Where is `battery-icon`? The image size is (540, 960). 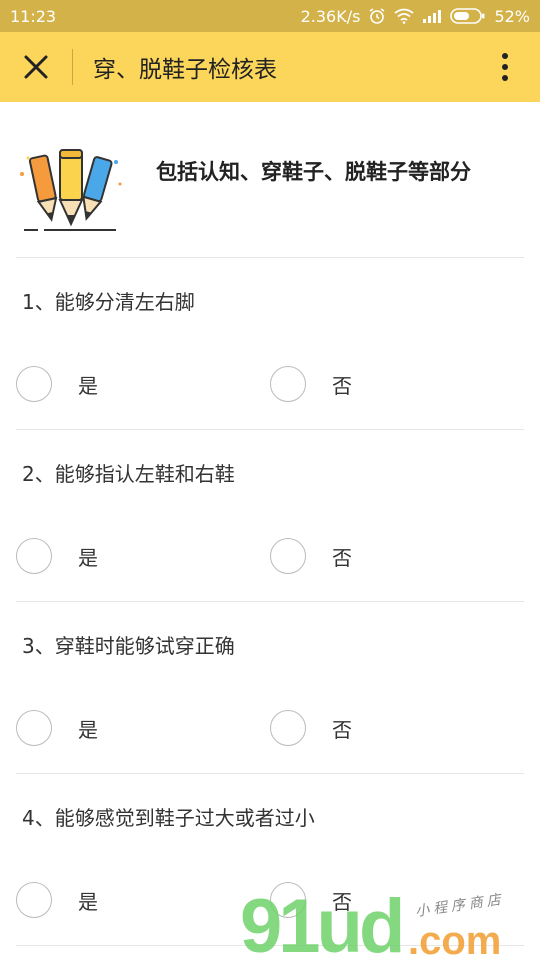
battery-icon is located at coordinates (468, 16).